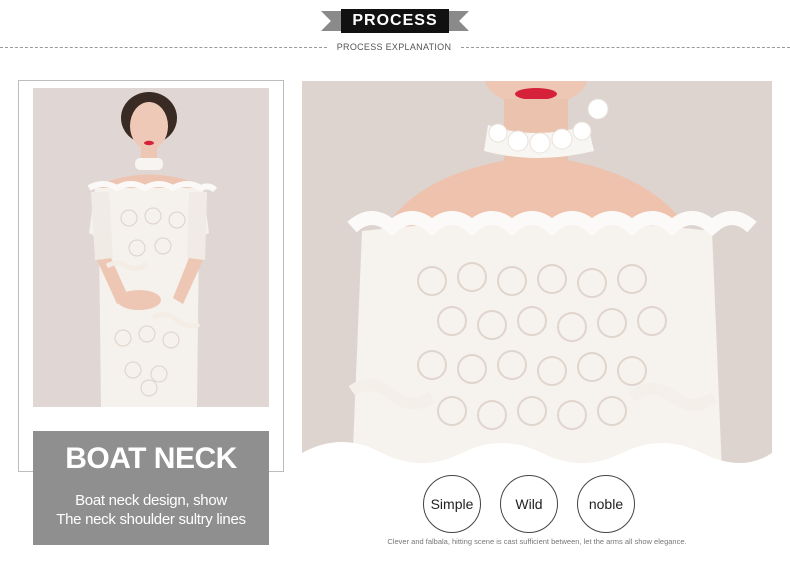 The height and width of the screenshot is (566, 790). Describe the element at coordinates (151, 458) in the screenshot. I see `caption-heading: BOAT NECK` at that location.